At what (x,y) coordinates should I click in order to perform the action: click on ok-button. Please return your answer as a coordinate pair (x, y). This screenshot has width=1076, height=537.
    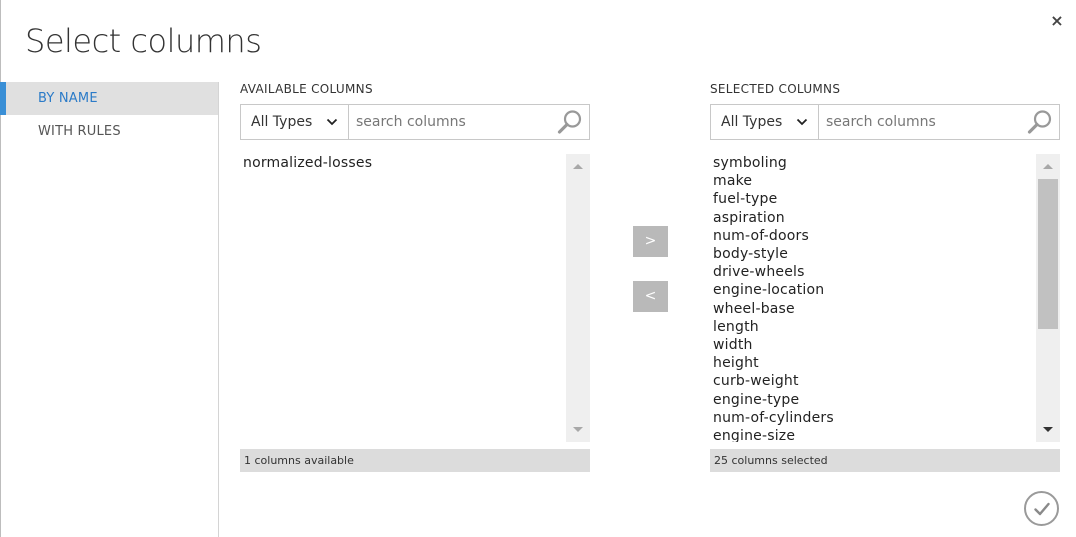
    Looking at the image, I should click on (1041, 508).